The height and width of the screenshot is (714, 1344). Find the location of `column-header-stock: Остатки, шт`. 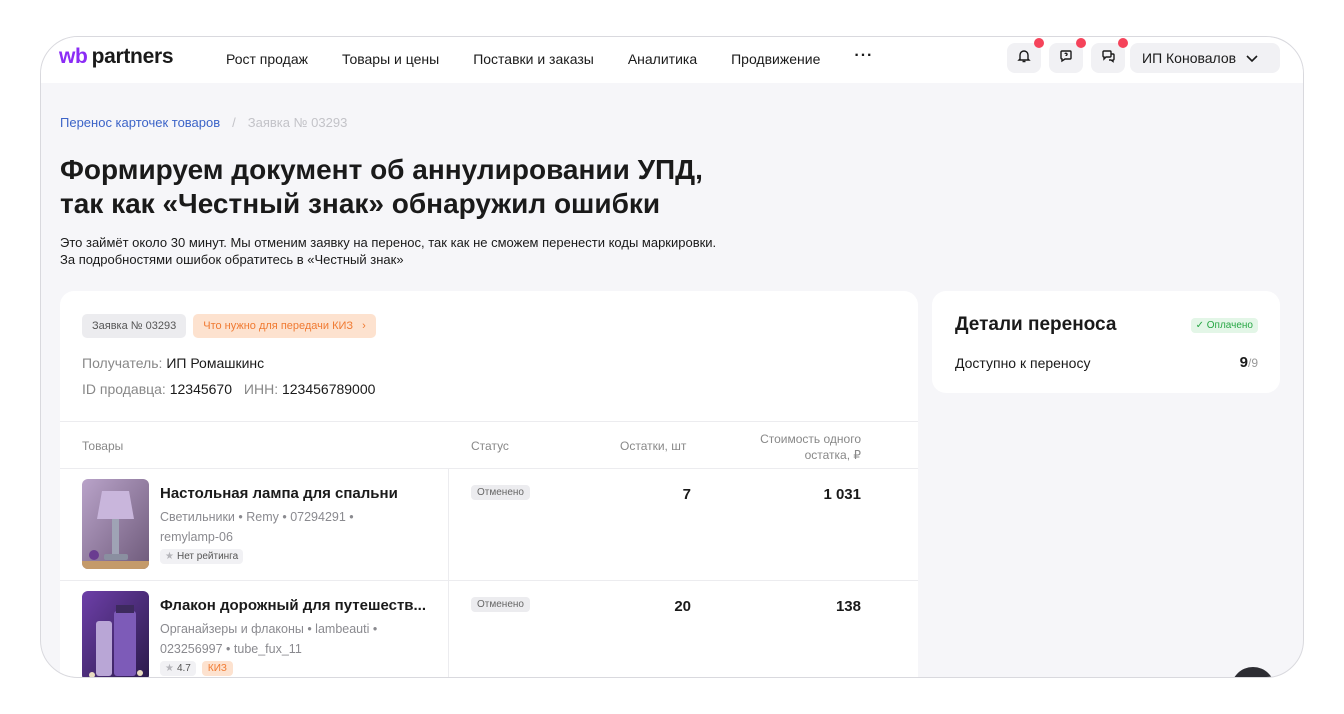

column-header-stock: Остатки, шт is located at coordinates (653, 446).